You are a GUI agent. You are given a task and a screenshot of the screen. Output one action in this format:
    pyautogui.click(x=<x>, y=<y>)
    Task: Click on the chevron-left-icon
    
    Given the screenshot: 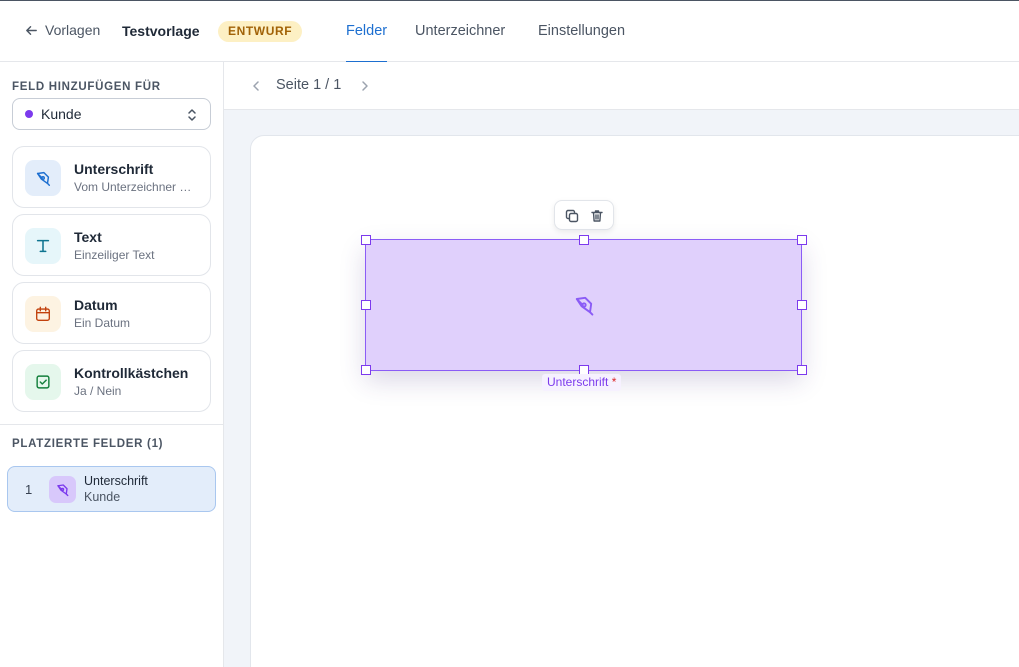 What is the action you would take?
    pyautogui.click(x=256, y=86)
    